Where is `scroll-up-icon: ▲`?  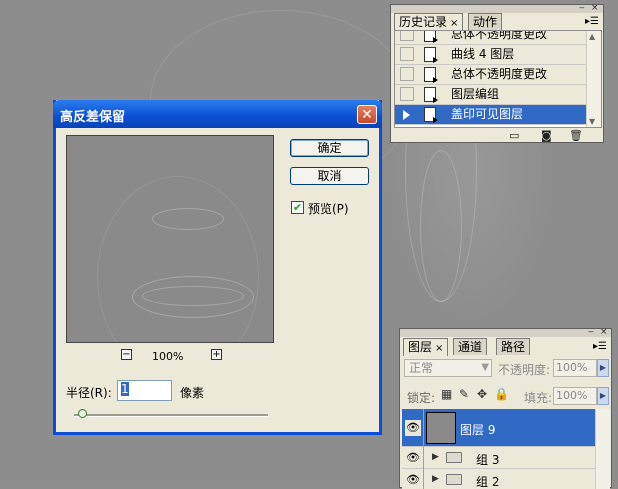
scroll-up-icon: ▲ is located at coordinates (592, 36).